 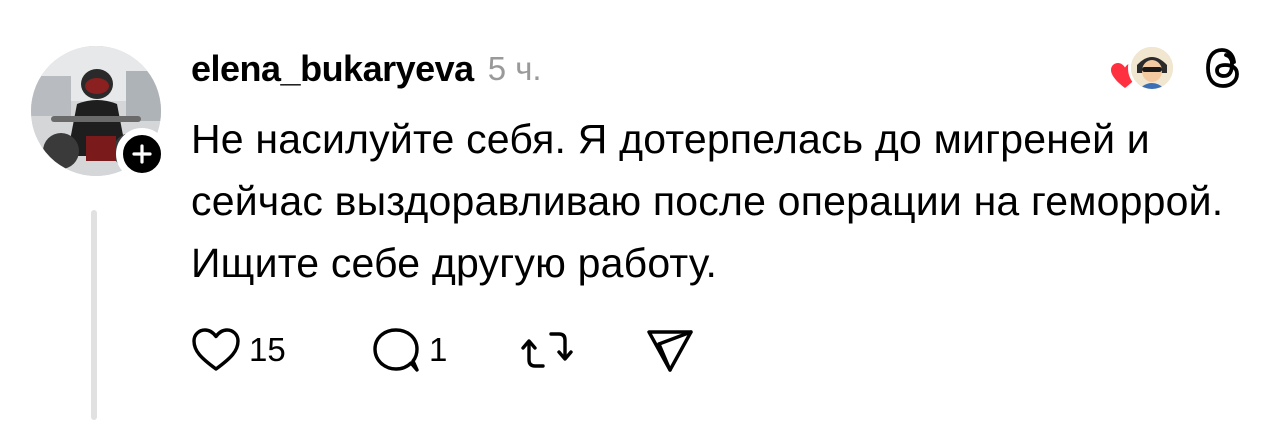 I want to click on follow-button, so click(x=142, y=154).